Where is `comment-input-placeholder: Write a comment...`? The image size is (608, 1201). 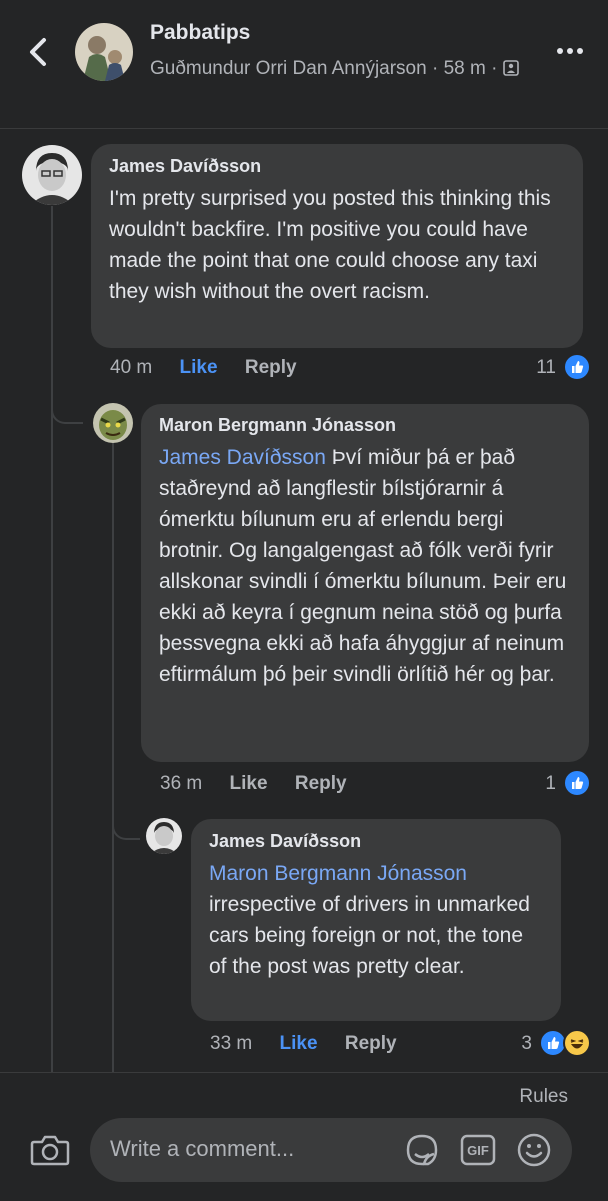 comment-input-placeholder: Write a comment... is located at coordinates (202, 1149).